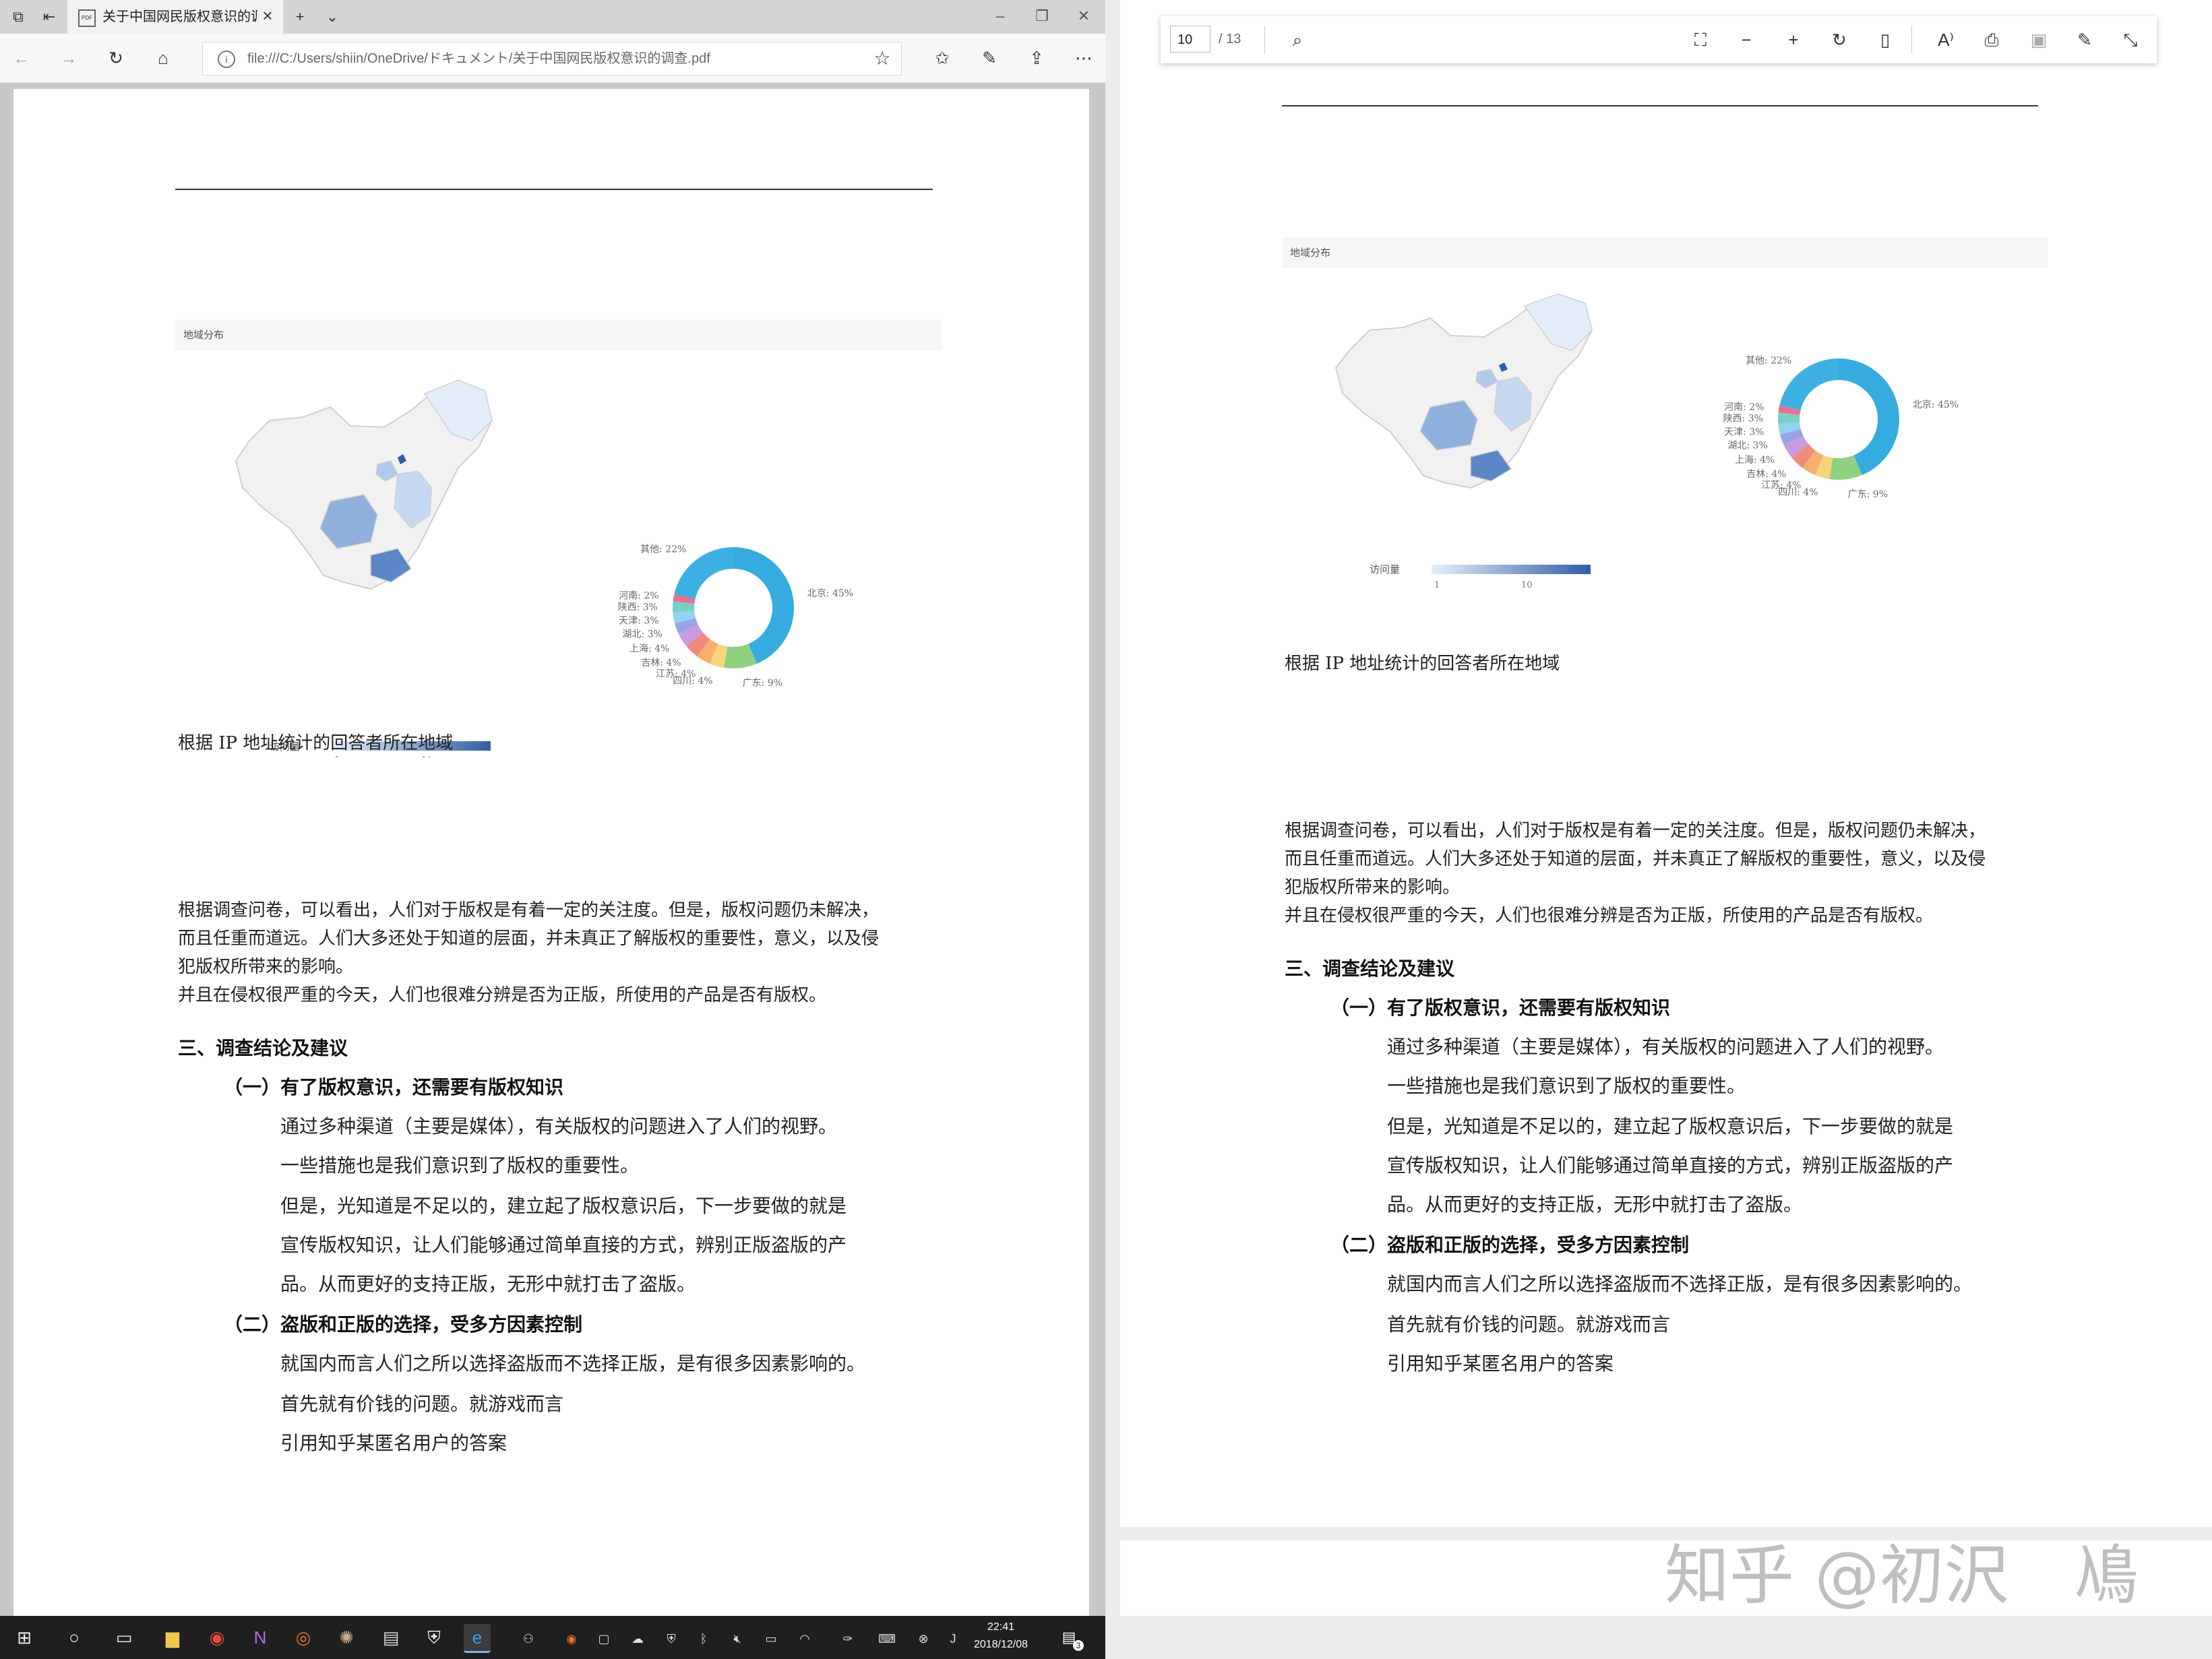 Image resolution: width=2212 pixels, height=1659 pixels. Describe the element at coordinates (1084, 58) in the screenshot. I see `more-menu-icon: ⋯` at that location.